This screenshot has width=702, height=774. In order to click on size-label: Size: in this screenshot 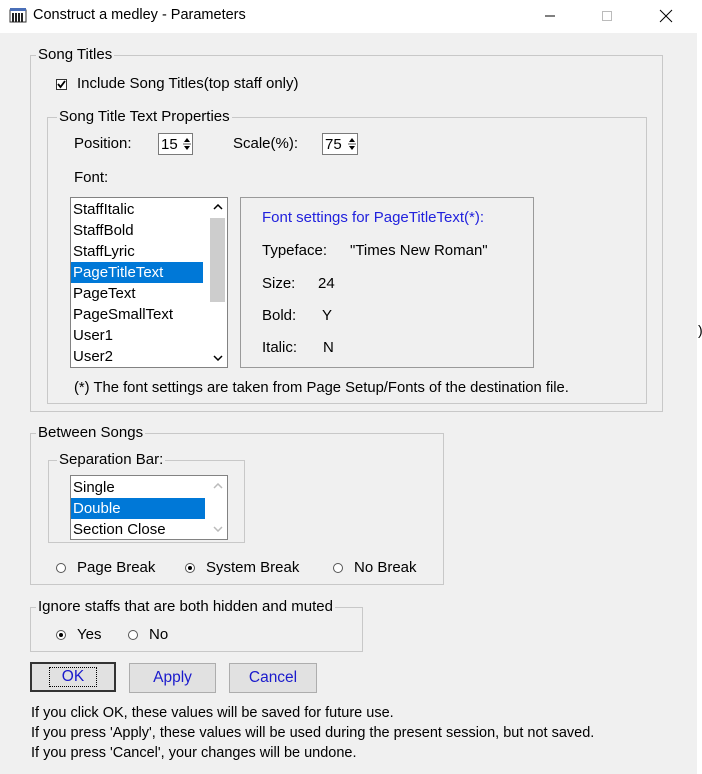, I will do `click(279, 283)`.